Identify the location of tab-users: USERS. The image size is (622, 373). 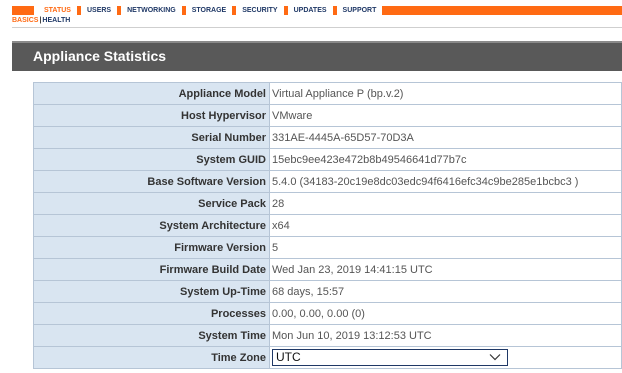
(101, 10).